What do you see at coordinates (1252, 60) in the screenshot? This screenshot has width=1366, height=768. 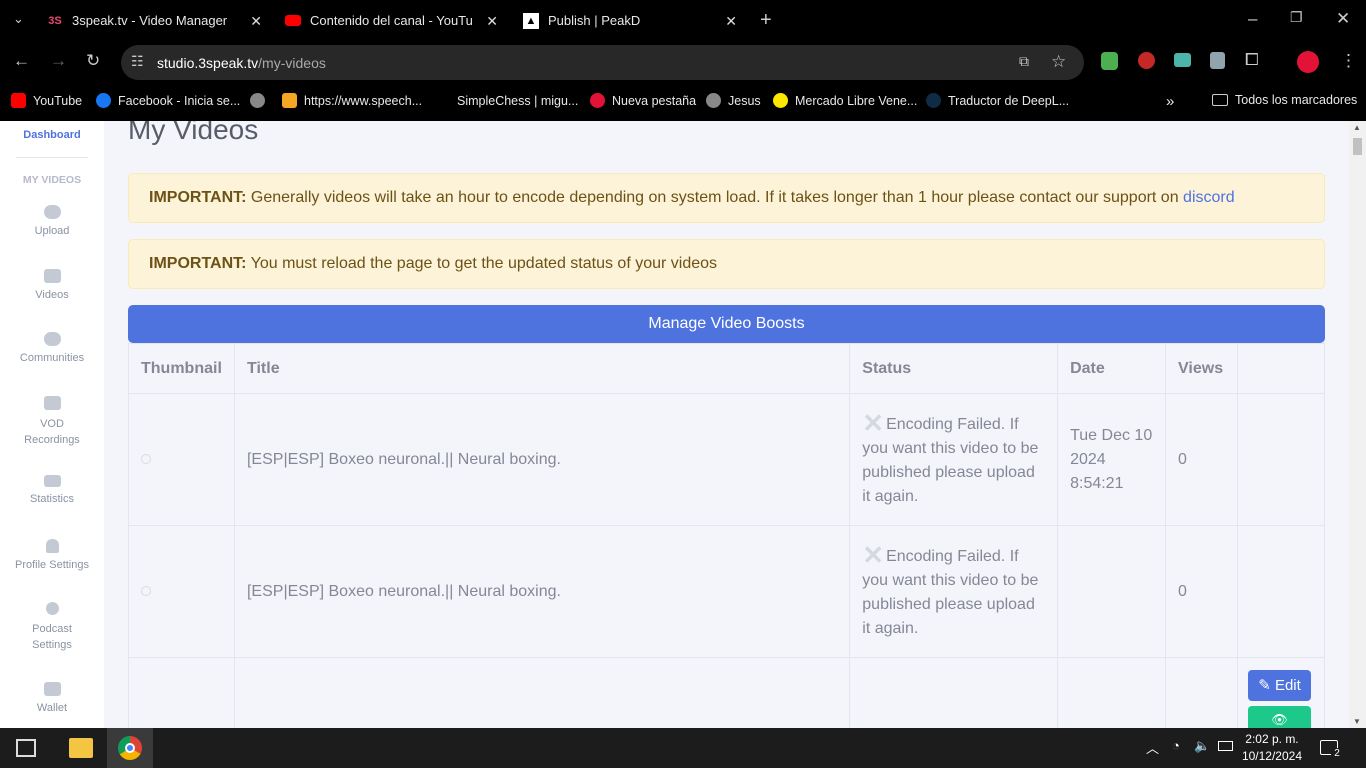 I see `extensions-puzzle-icon: ⧠` at bounding box center [1252, 60].